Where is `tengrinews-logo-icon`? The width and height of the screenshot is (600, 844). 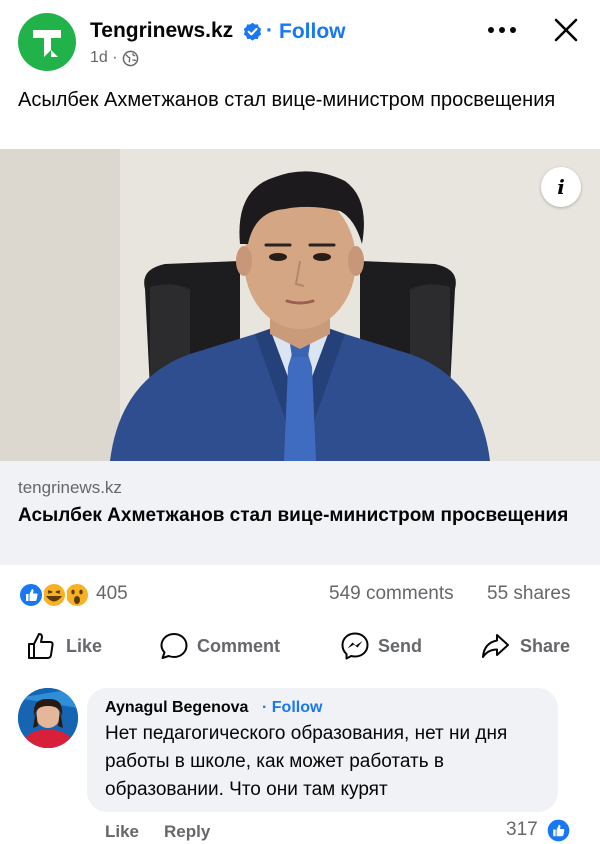 tengrinews-logo-icon is located at coordinates (47, 43).